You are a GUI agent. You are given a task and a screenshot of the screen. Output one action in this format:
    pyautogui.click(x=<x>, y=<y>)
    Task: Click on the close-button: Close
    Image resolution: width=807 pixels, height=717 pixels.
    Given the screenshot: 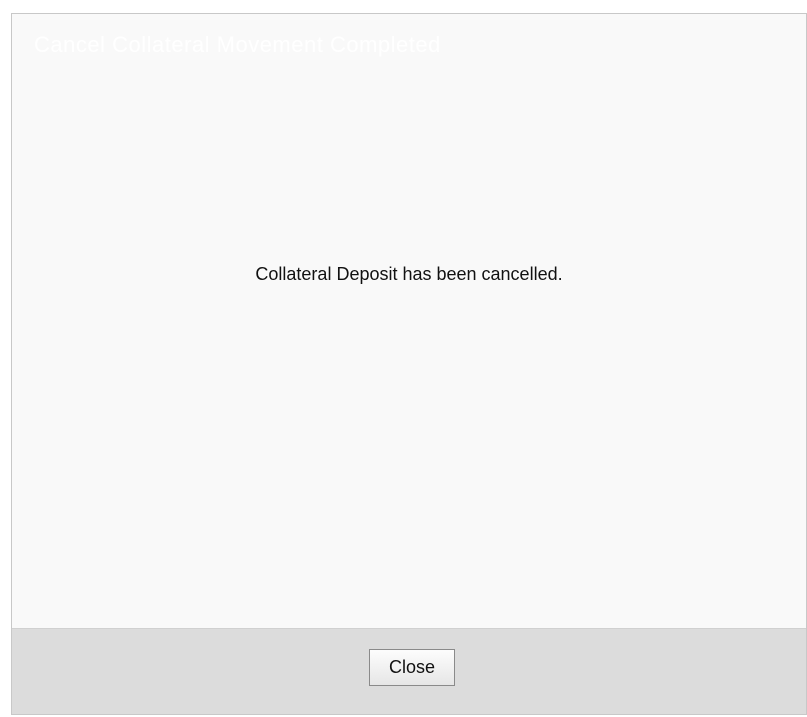 What is the action you would take?
    pyautogui.click(x=412, y=667)
    